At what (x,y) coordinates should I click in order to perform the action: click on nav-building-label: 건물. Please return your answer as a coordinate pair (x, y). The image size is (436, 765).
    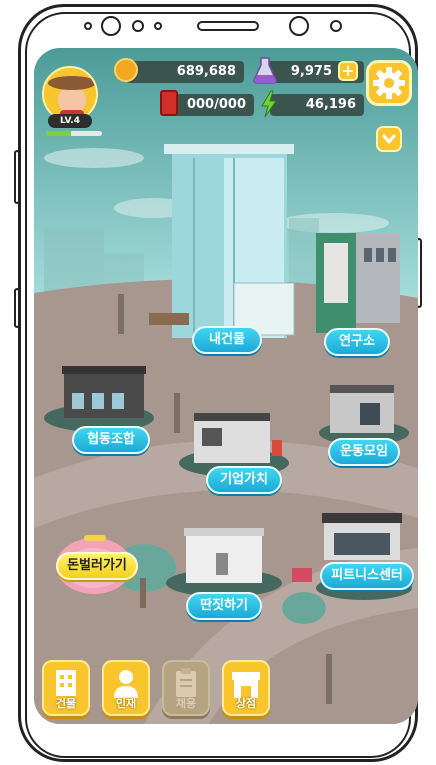
    Looking at the image, I should click on (66, 703).